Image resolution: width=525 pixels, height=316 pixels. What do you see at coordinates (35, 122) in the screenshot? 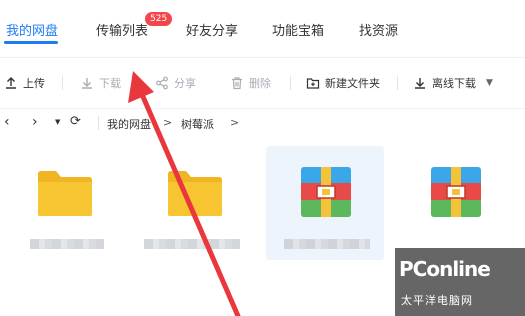
I see `forward-icon: ›` at bounding box center [35, 122].